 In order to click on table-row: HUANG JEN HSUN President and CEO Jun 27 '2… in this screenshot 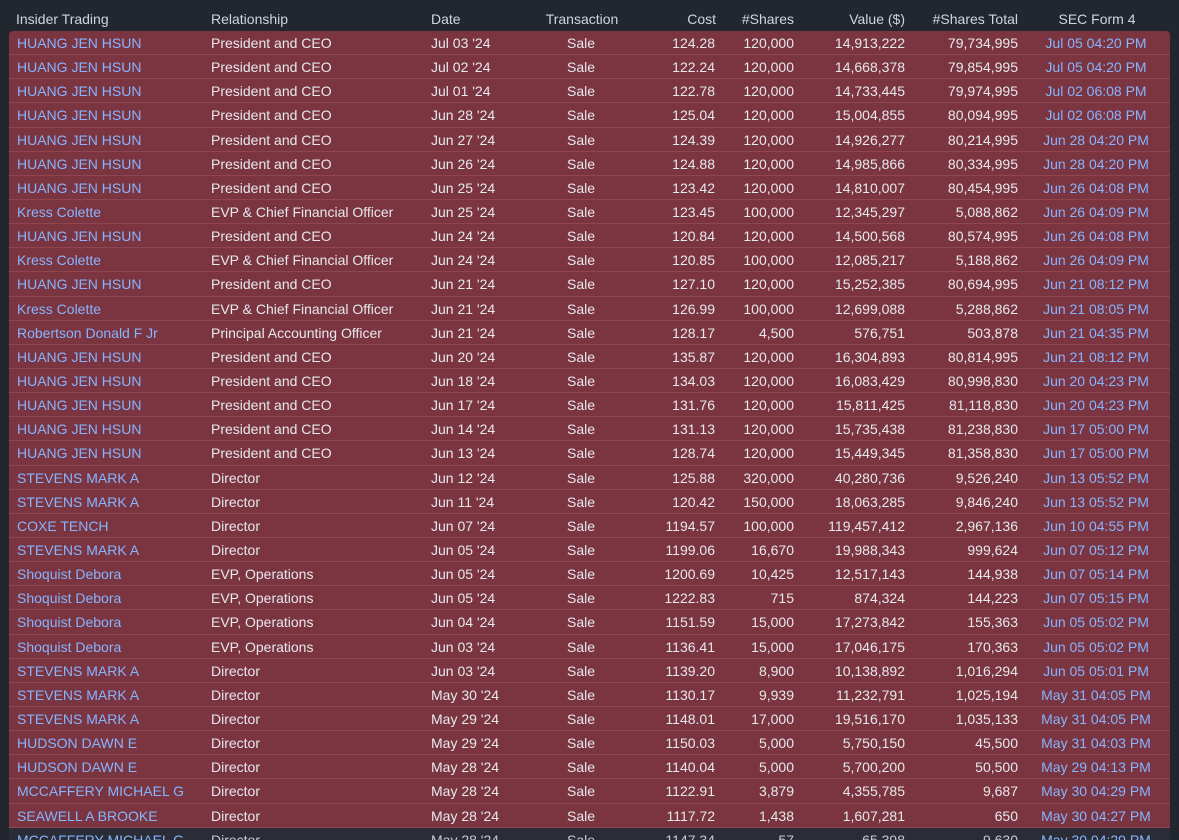, I will do `click(589, 140)`.